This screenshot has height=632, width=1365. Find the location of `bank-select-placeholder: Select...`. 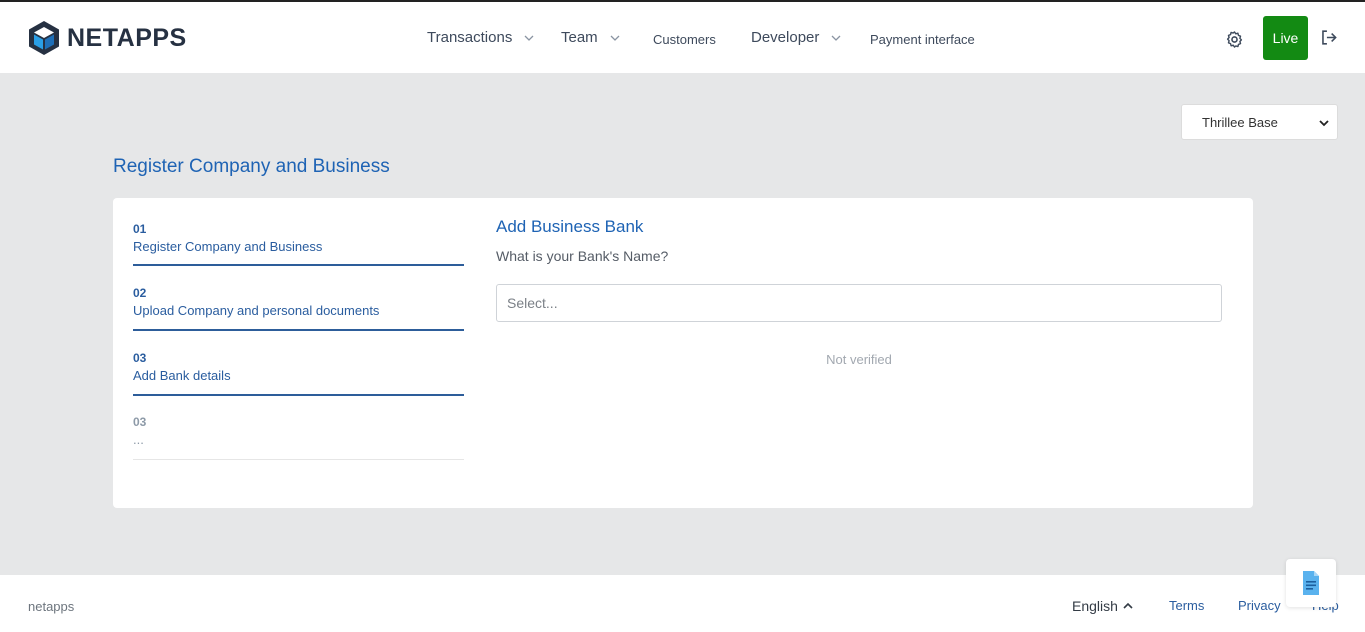

bank-select-placeholder: Select... is located at coordinates (532, 303).